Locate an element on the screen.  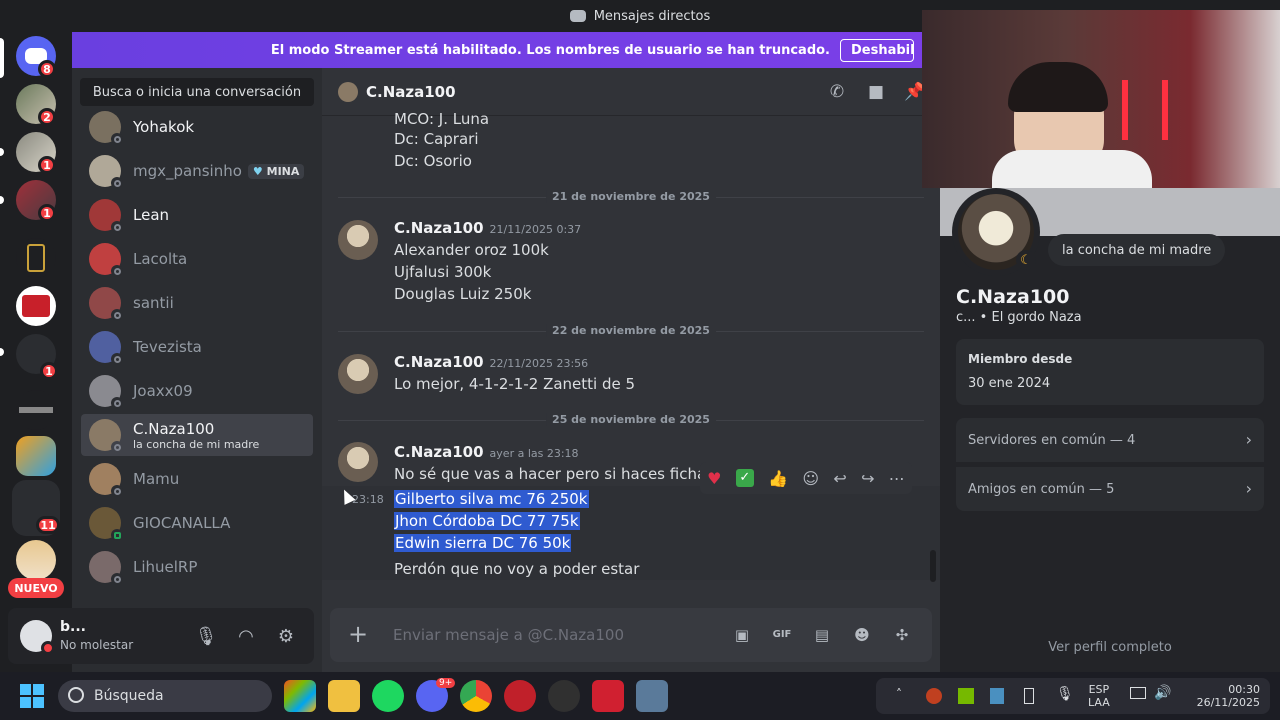
headphones-icon: ◠ is located at coordinates (246, 636).